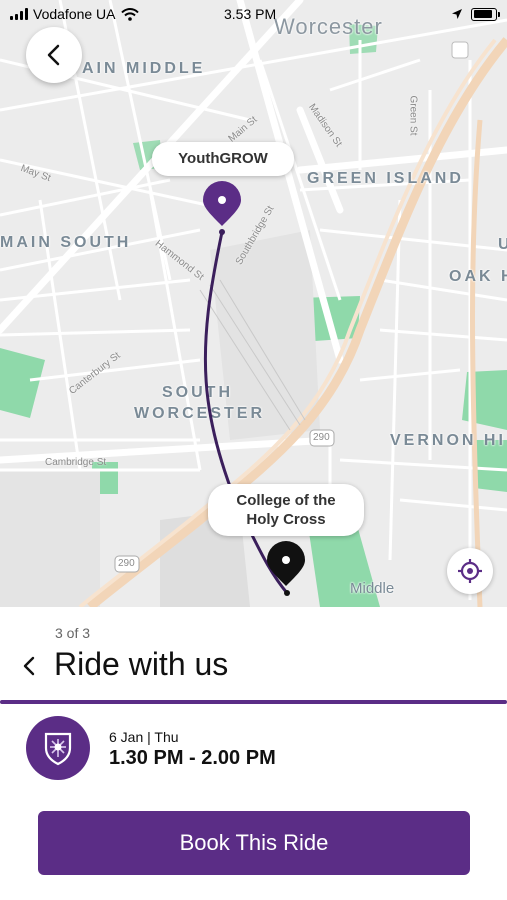 Image resolution: width=507 pixels, height=900 pixels. Describe the element at coordinates (286, 519) in the screenshot. I see `dropoff-label-line2: Holy Cross` at that location.